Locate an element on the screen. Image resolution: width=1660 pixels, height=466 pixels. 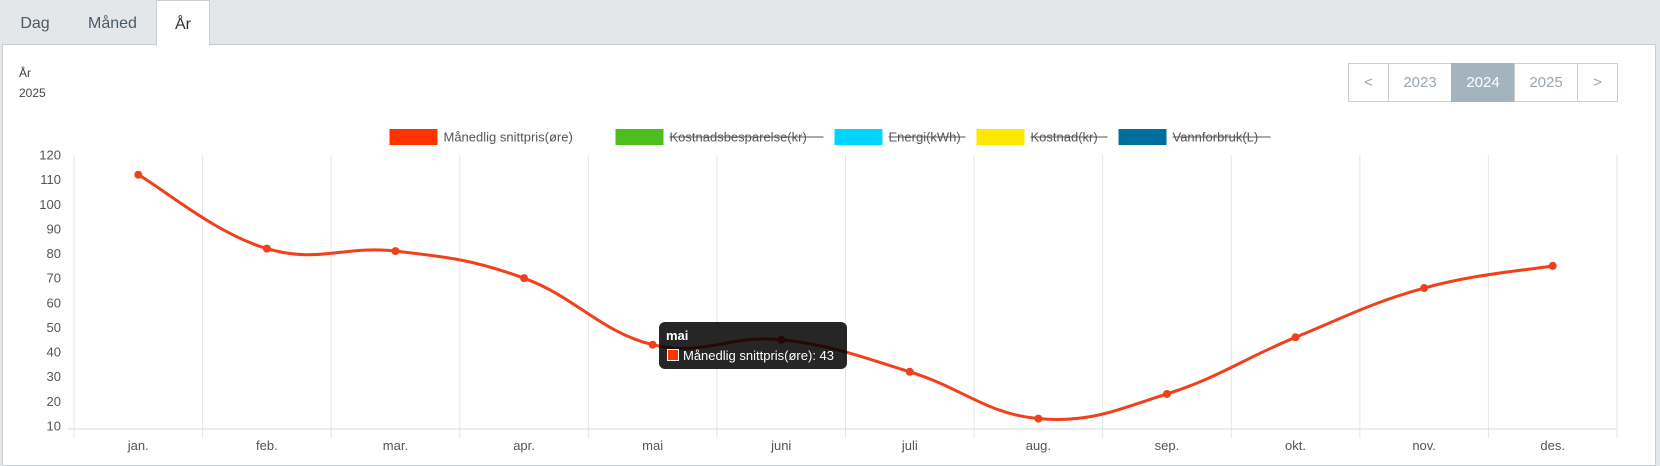
x-tick-label: feb. is located at coordinates (267, 445).